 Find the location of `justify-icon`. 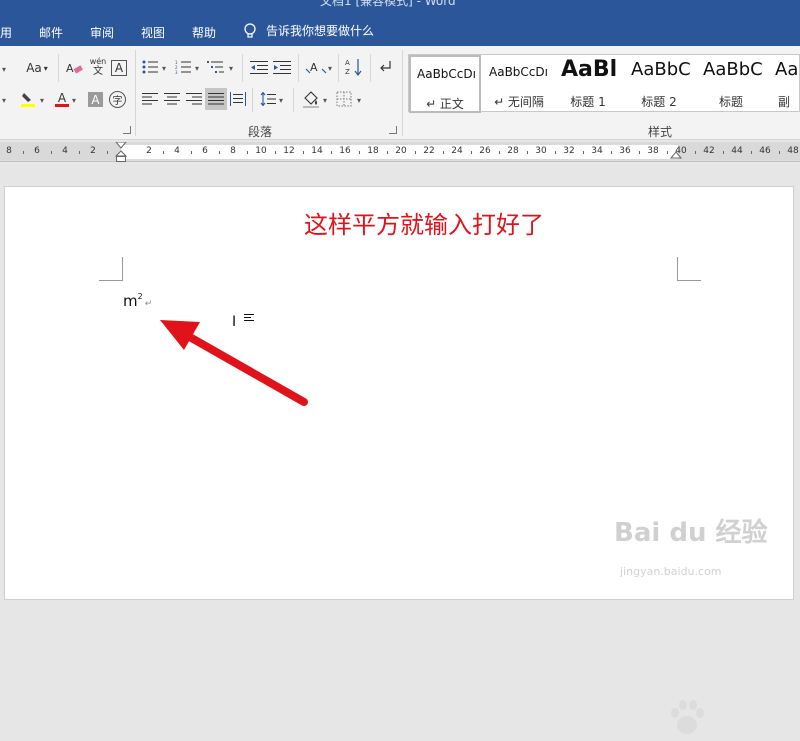

justify-icon is located at coordinates (216, 99).